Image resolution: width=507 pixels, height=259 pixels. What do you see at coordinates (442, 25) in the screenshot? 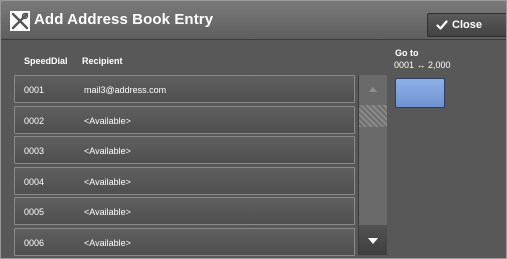
I see `checkmark-icon` at bounding box center [442, 25].